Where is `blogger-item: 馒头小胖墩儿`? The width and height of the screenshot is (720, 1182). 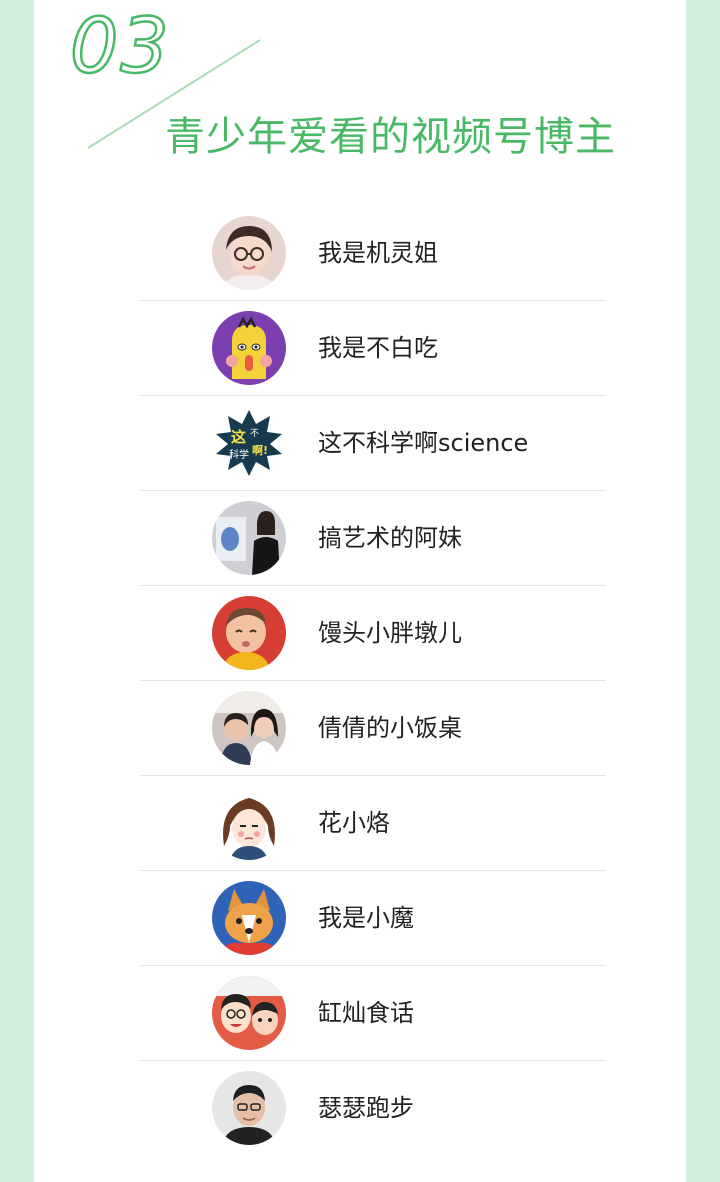 blogger-item: 馒头小胖墩儿 is located at coordinates (373, 633).